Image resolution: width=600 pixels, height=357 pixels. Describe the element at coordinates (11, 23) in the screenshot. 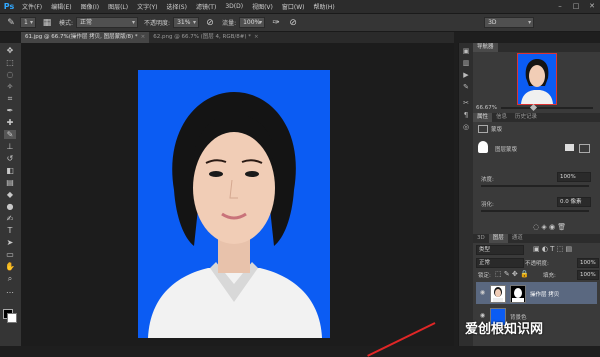

I see `brush-tool-preset-icon: ✎` at that location.